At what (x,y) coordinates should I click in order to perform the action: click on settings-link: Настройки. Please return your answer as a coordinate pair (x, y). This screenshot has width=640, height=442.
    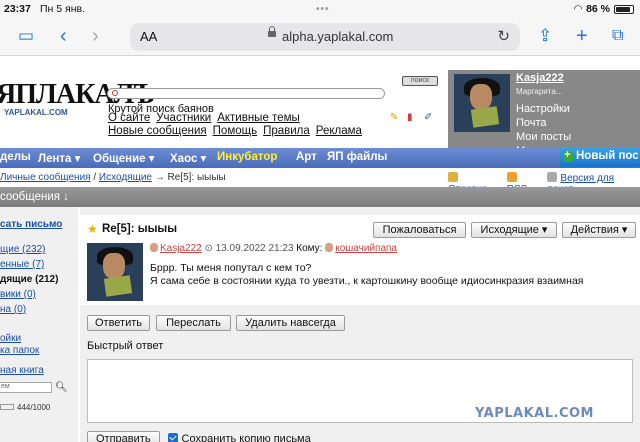
    Looking at the image, I should click on (548, 109).